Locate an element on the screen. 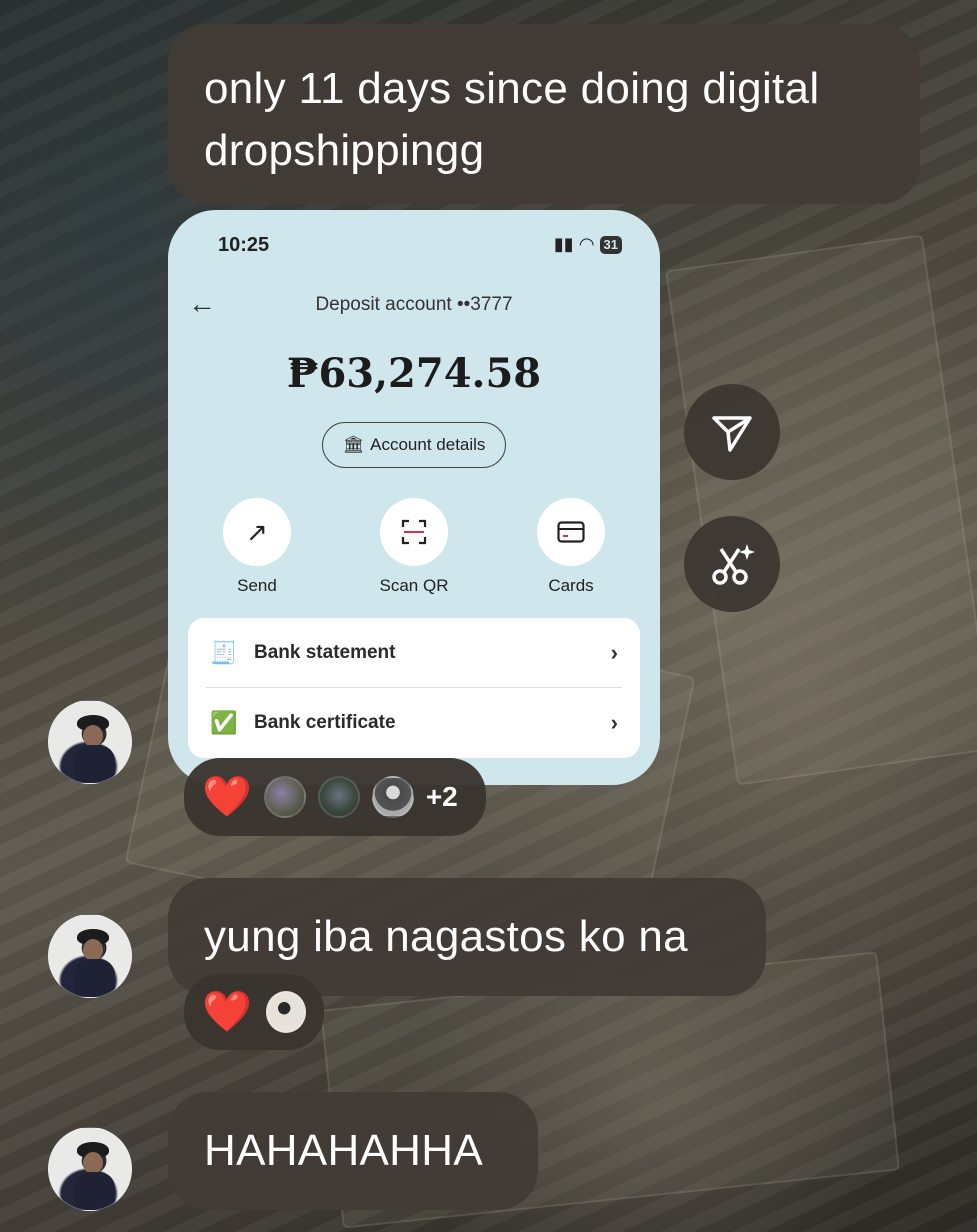 The width and height of the screenshot is (977, 1232). scan-qr-action: Scan QR is located at coordinates (414, 547).